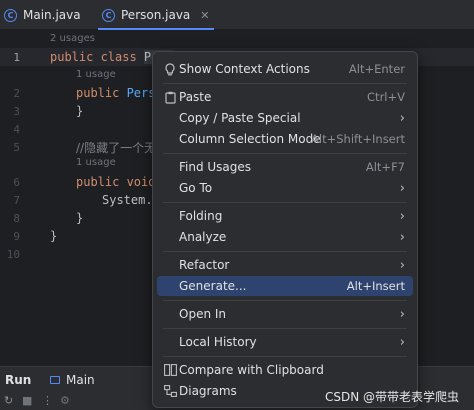 This screenshot has width=474, height=410. What do you see at coordinates (119, 182) in the screenshot?
I see `keyword: public void` at bounding box center [119, 182].